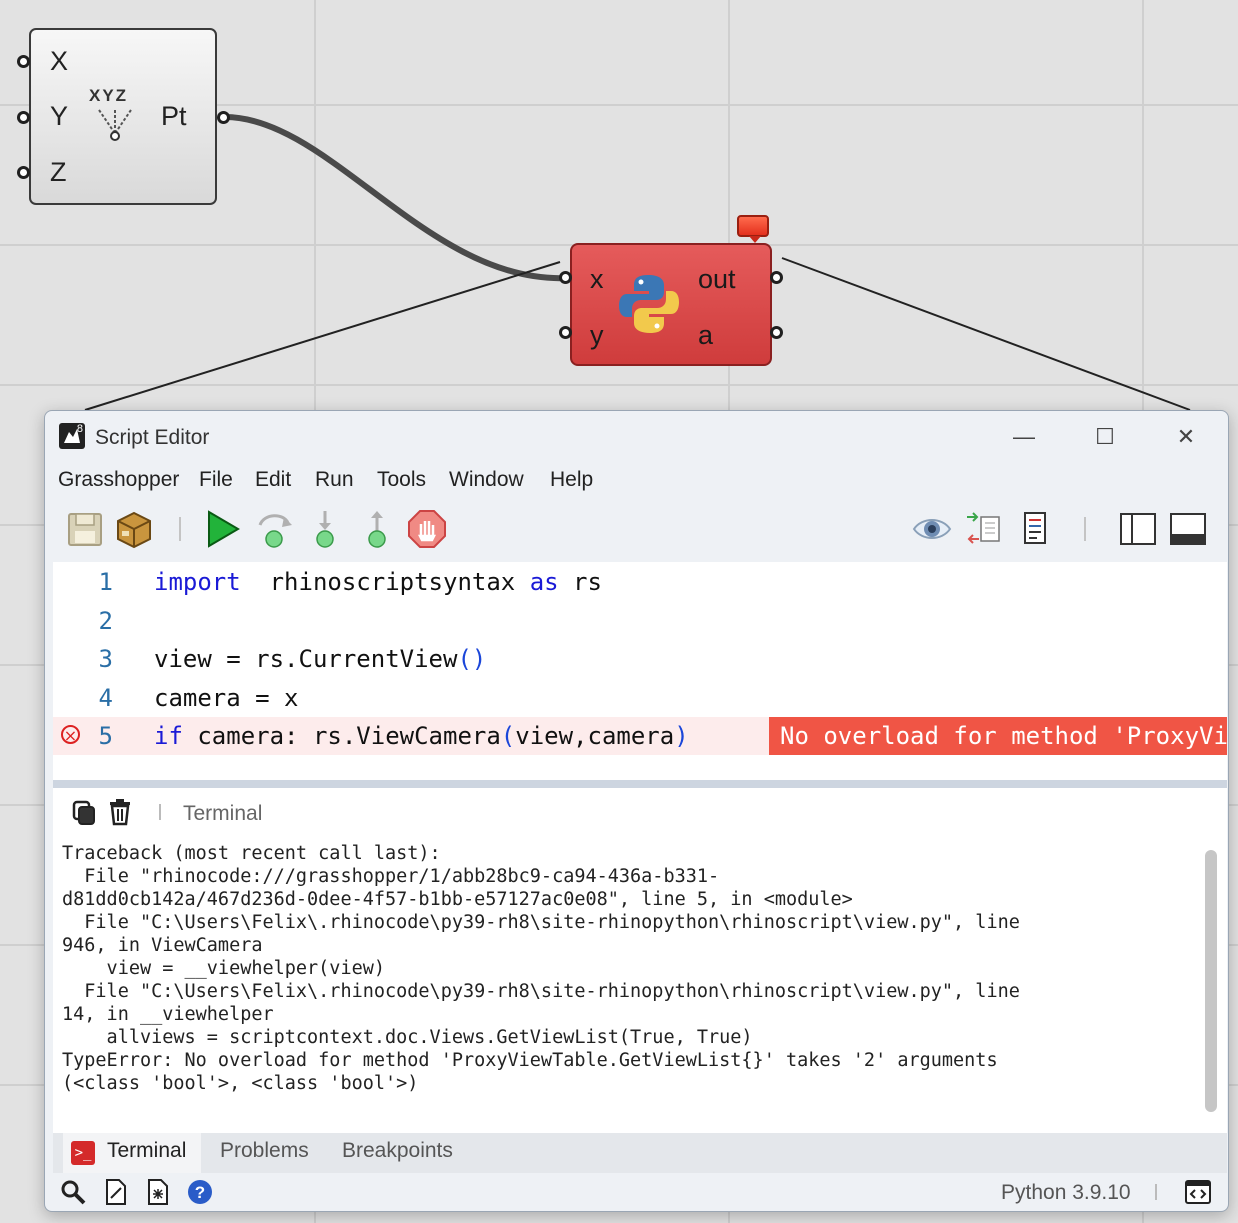 The height and width of the screenshot is (1223, 1238). I want to click on step-over-icon, so click(274, 529).